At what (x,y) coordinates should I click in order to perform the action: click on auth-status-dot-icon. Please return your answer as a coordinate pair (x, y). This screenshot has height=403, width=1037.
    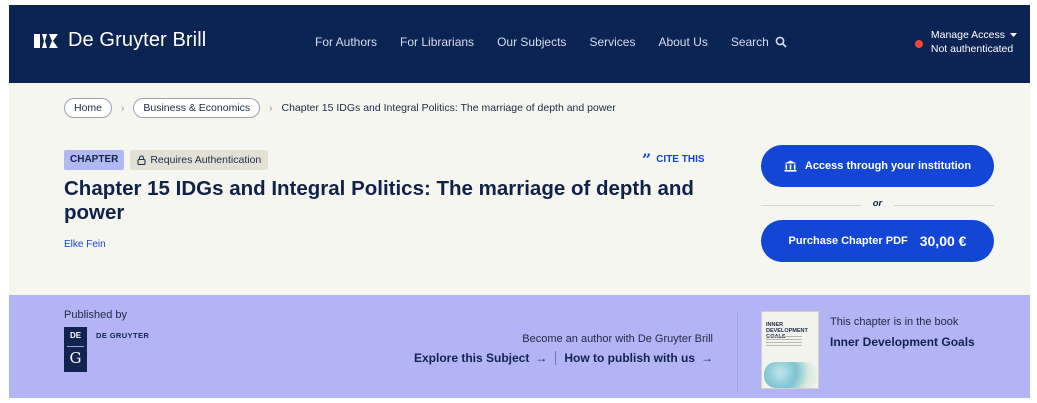
    Looking at the image, I should click on (918, 44).